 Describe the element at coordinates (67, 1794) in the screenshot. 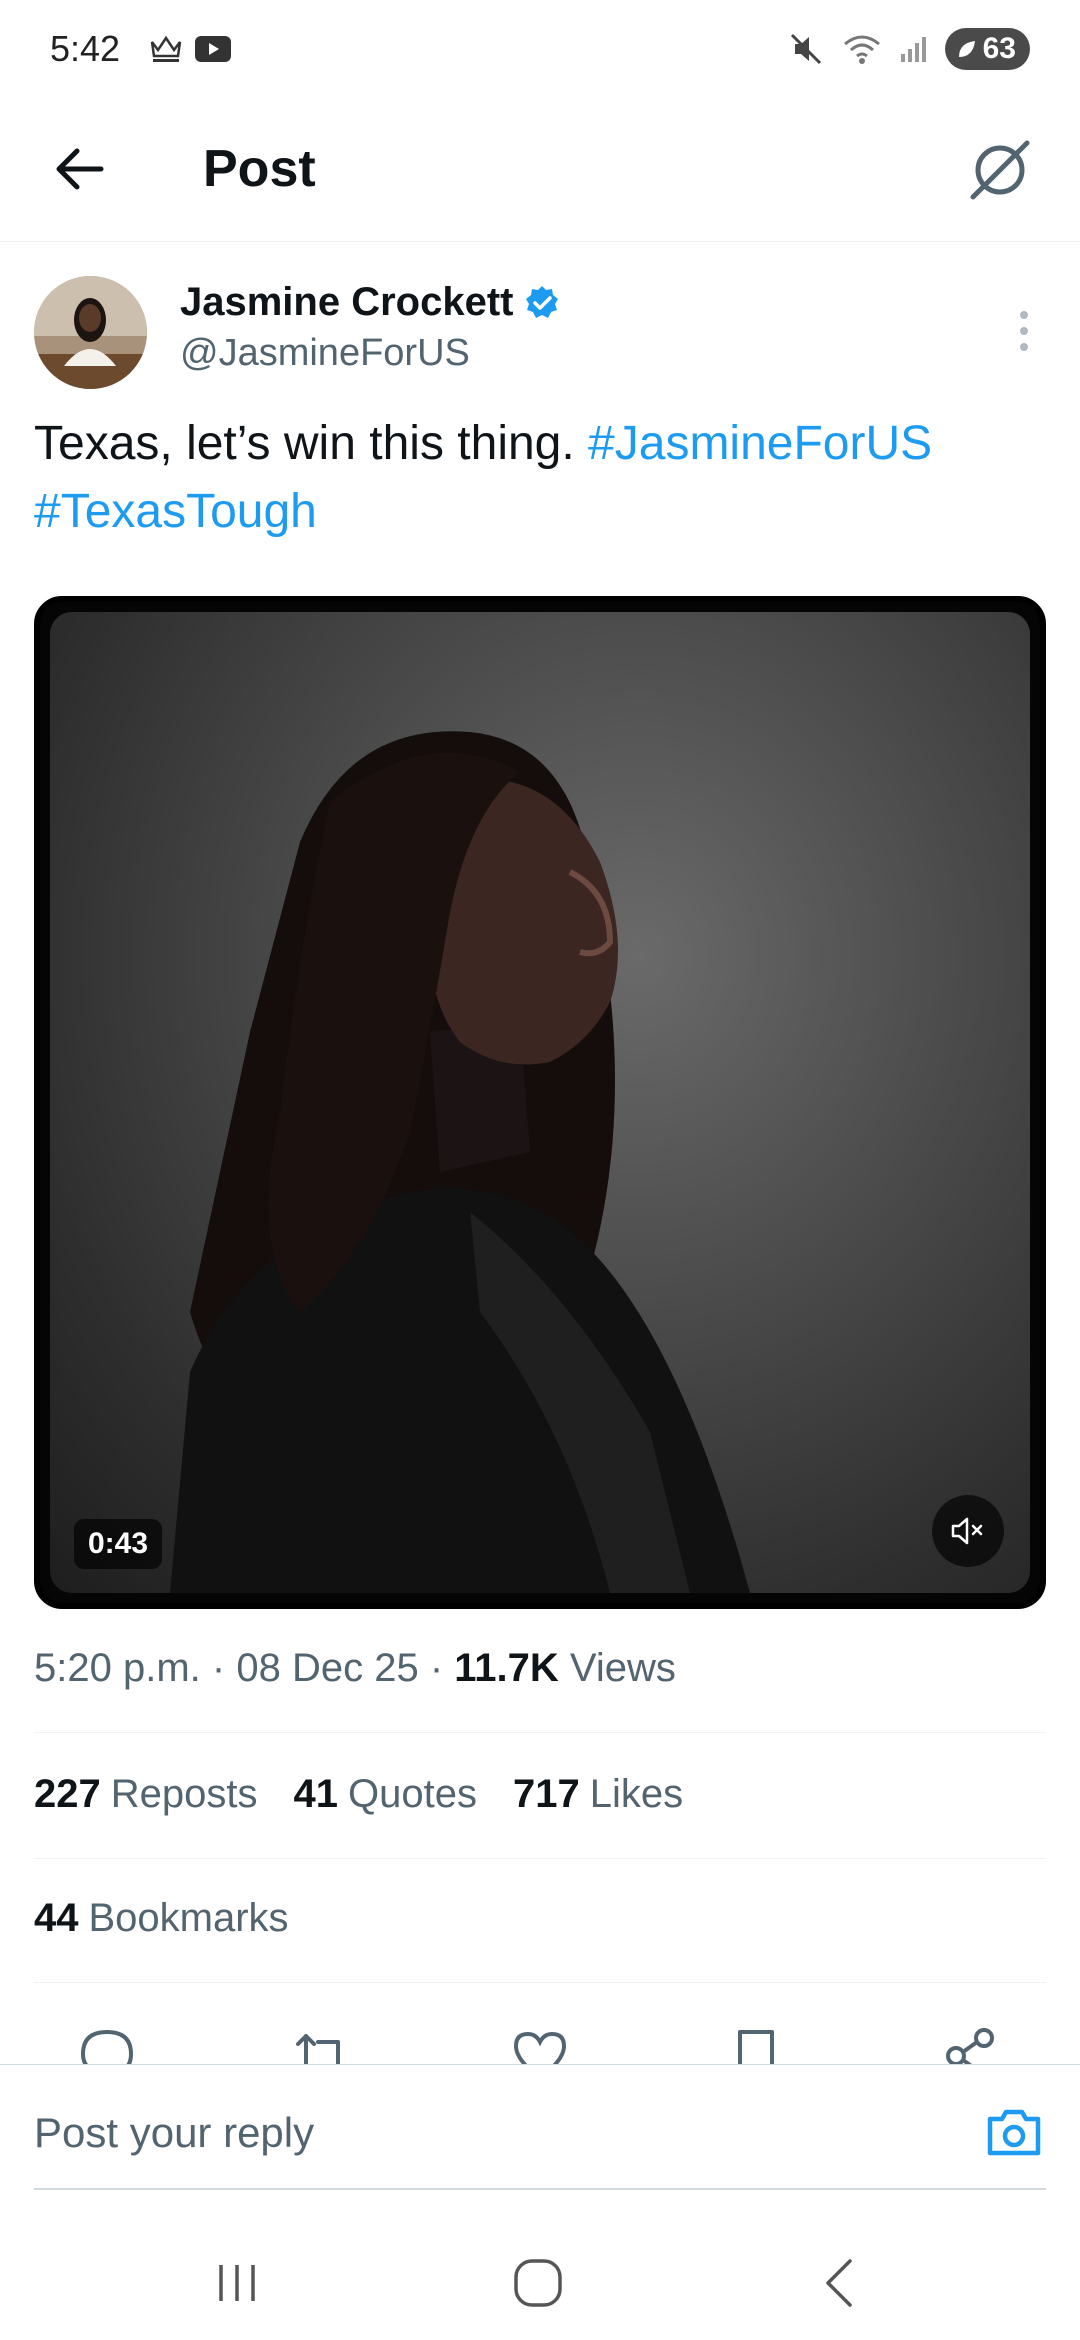

I see `reposts-count: 227` at that location.